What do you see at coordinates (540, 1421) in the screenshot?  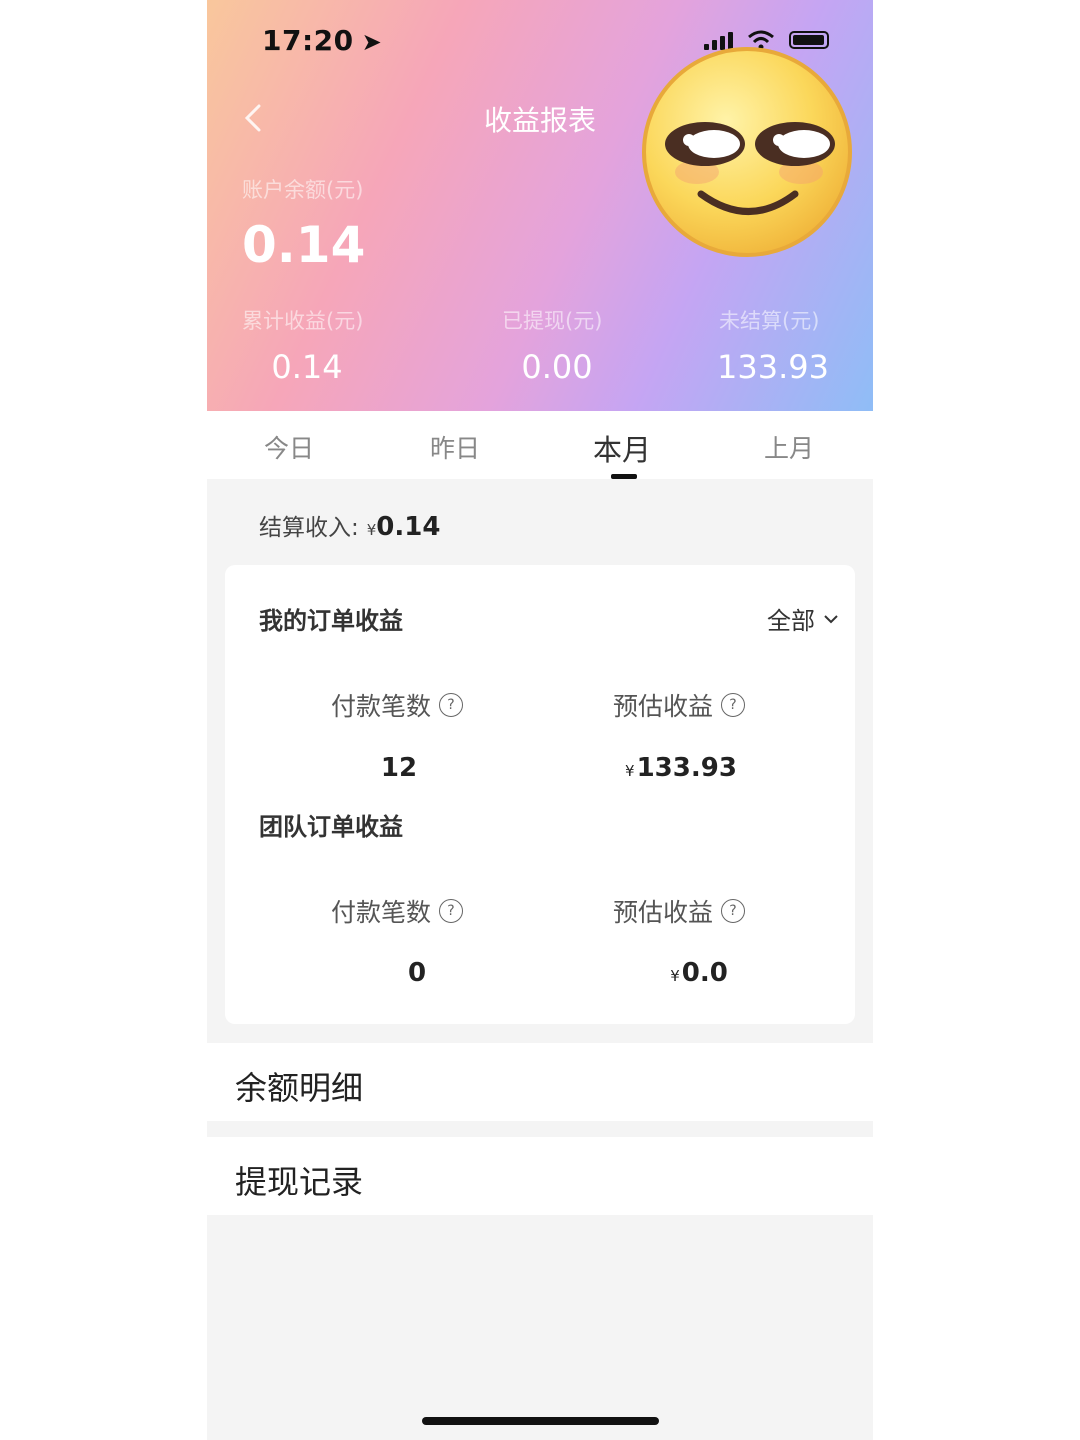 I see `home-indicator` at bounding box center [540, 1421].